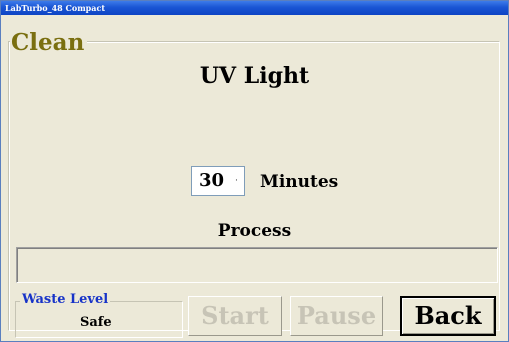 The image size is (509, 342). I want to click on process-label: Process, so click(254, 231).